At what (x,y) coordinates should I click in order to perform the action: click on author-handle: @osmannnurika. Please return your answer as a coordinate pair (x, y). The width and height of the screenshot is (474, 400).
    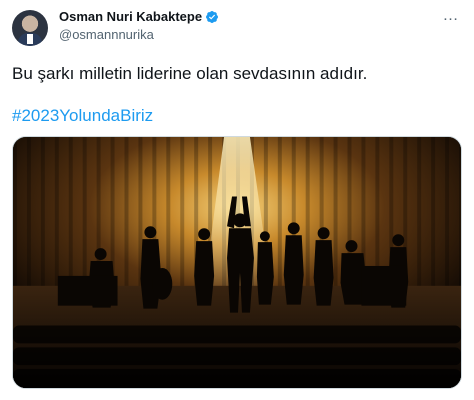
    Looking at the image, I should click on (106, 34).